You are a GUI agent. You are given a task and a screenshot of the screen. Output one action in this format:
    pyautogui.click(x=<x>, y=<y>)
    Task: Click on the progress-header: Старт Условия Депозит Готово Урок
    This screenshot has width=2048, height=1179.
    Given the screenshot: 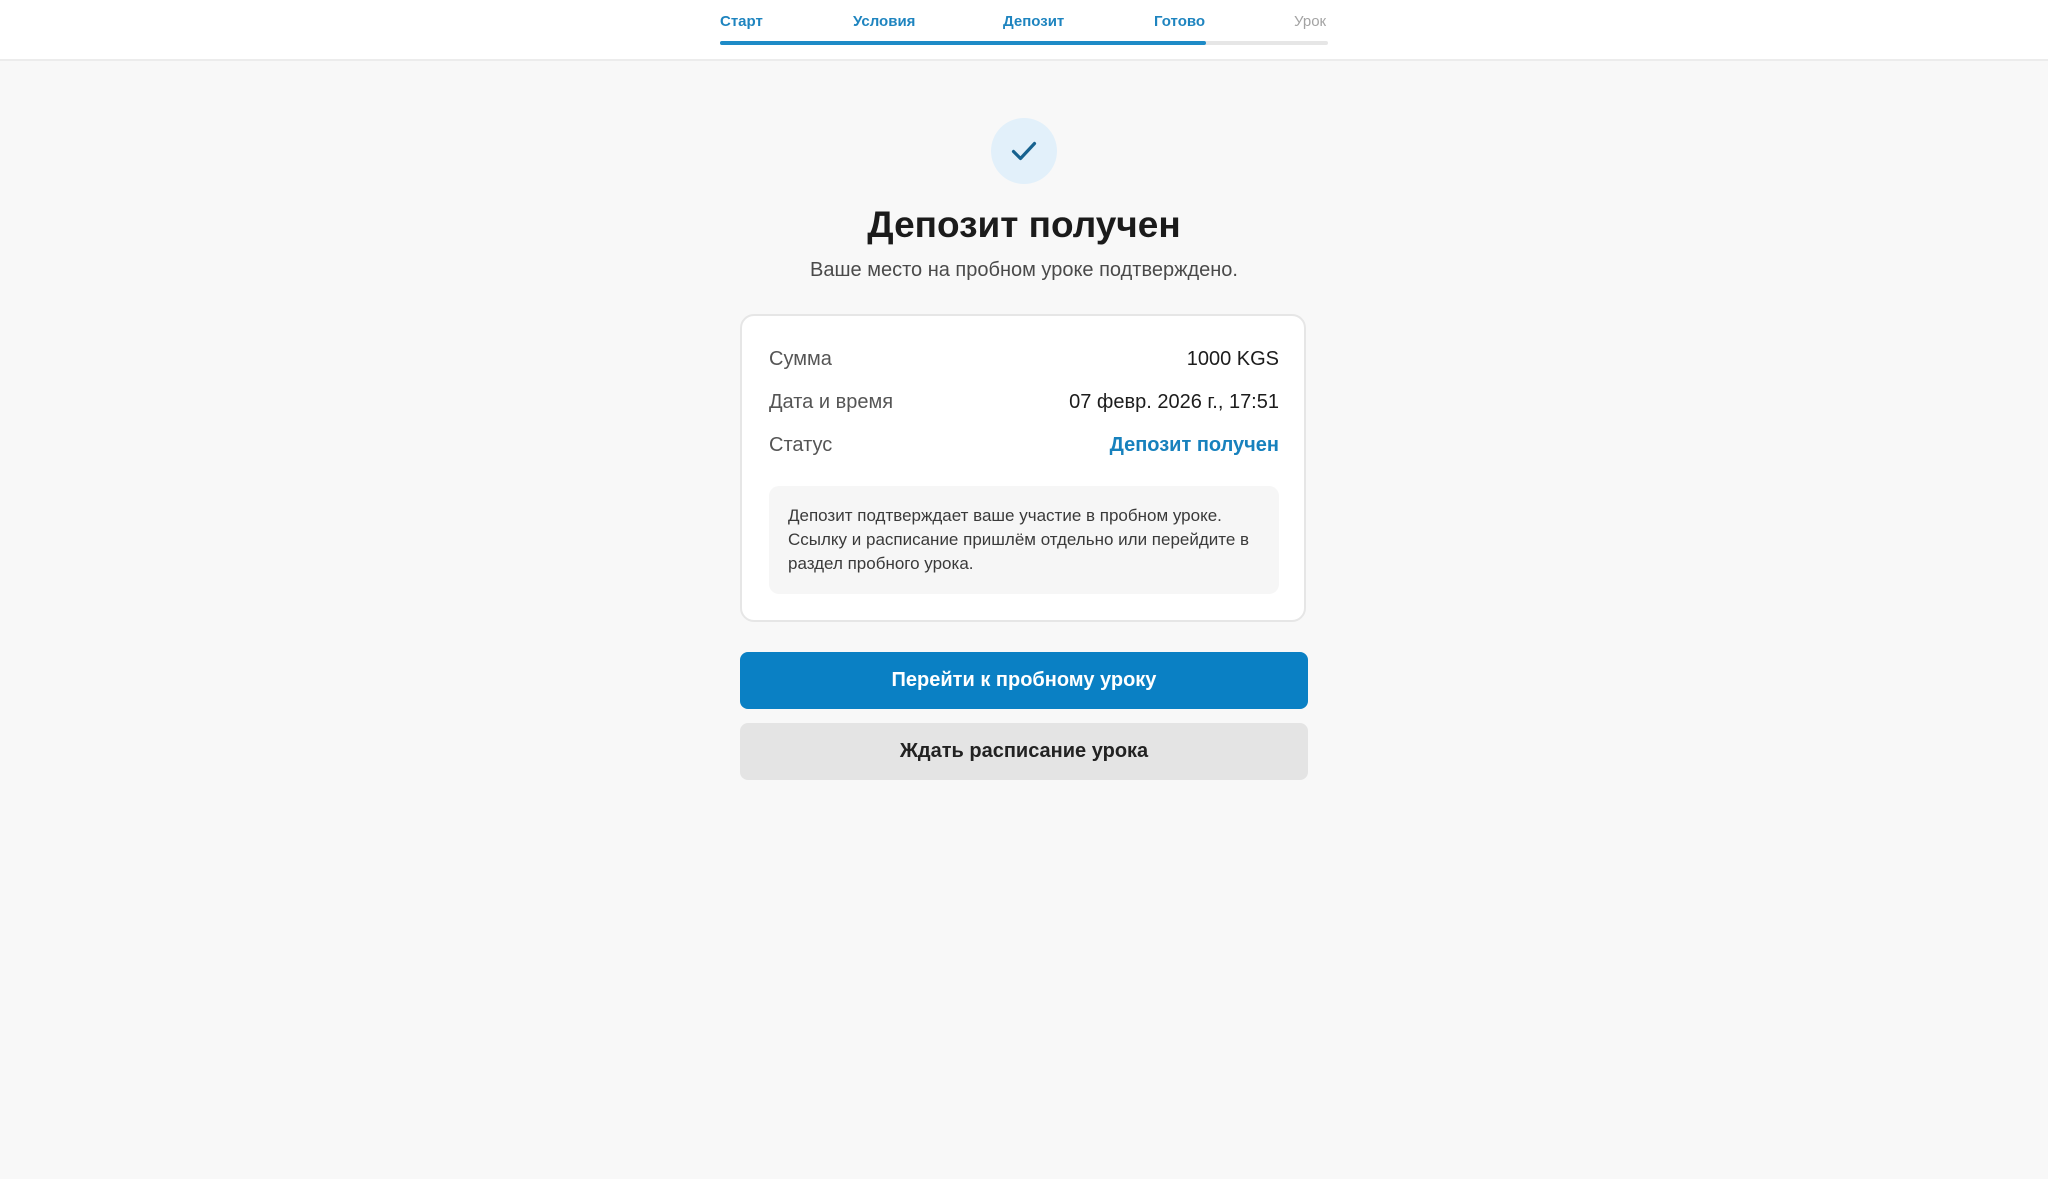 What is the action you would take?
    pyautogui.click(x=1024, y=30)
    